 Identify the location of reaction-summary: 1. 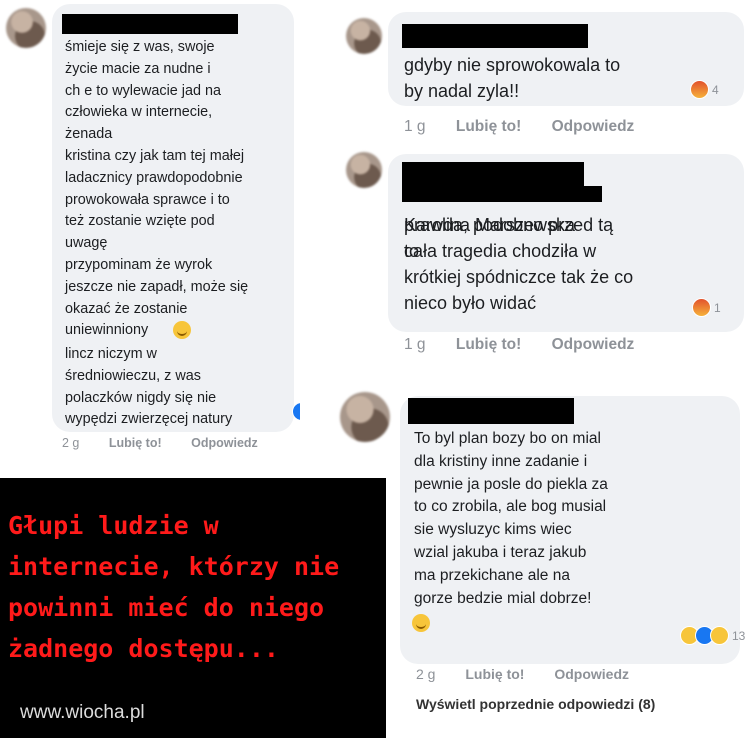
(706, 307).